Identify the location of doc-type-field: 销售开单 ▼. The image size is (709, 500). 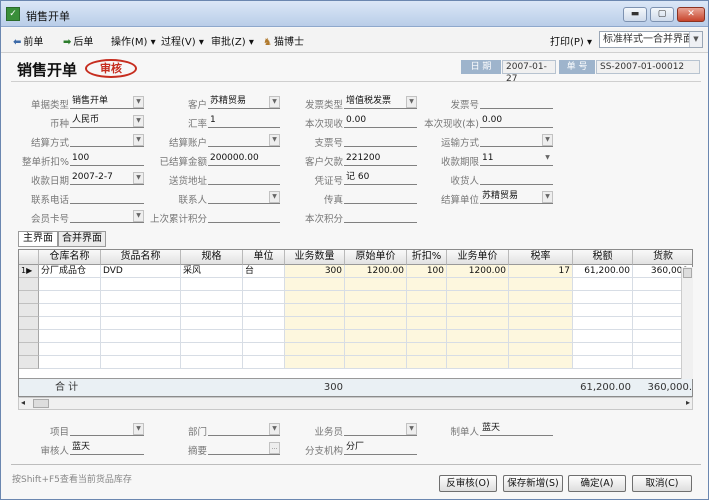
(107, 102).